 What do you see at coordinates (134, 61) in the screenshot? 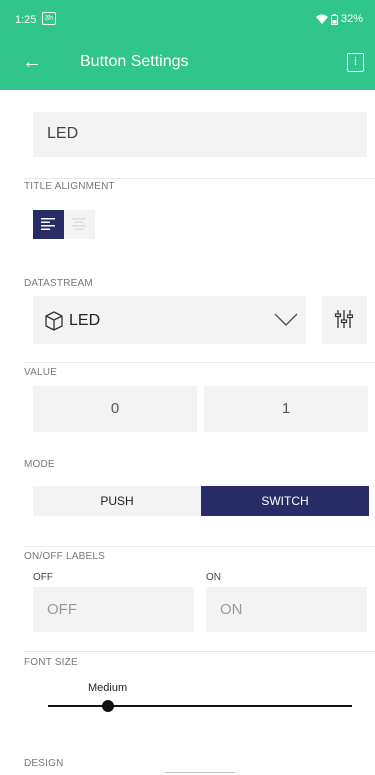
I see `page-title: Button Settings` at bounding box center [134, 61].